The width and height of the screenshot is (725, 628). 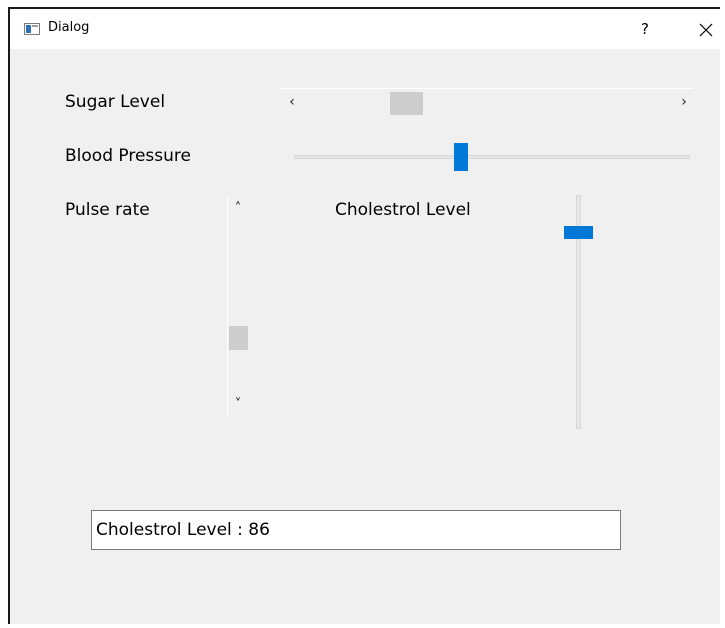 I want to click on pulse-rate-label: Pulse rate, so click(x=107, y=210).